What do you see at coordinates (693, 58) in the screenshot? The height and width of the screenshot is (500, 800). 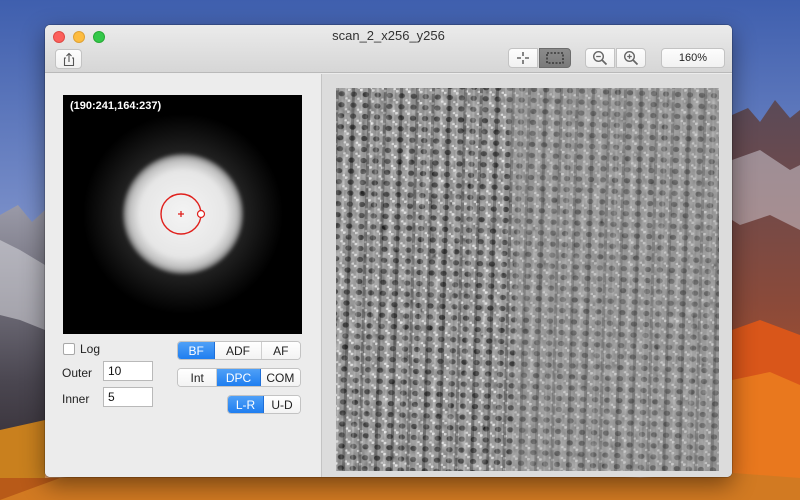 I see `zoom-level-button: 160%` at bounding box center [693, 58].